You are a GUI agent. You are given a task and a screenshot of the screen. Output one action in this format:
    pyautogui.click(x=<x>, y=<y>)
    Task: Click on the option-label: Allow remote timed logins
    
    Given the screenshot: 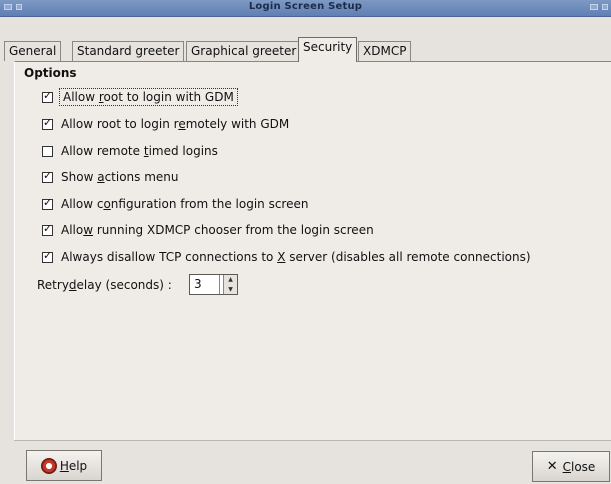 What is the action you would take?
    pyautogui.click(x=139, y=151)
    